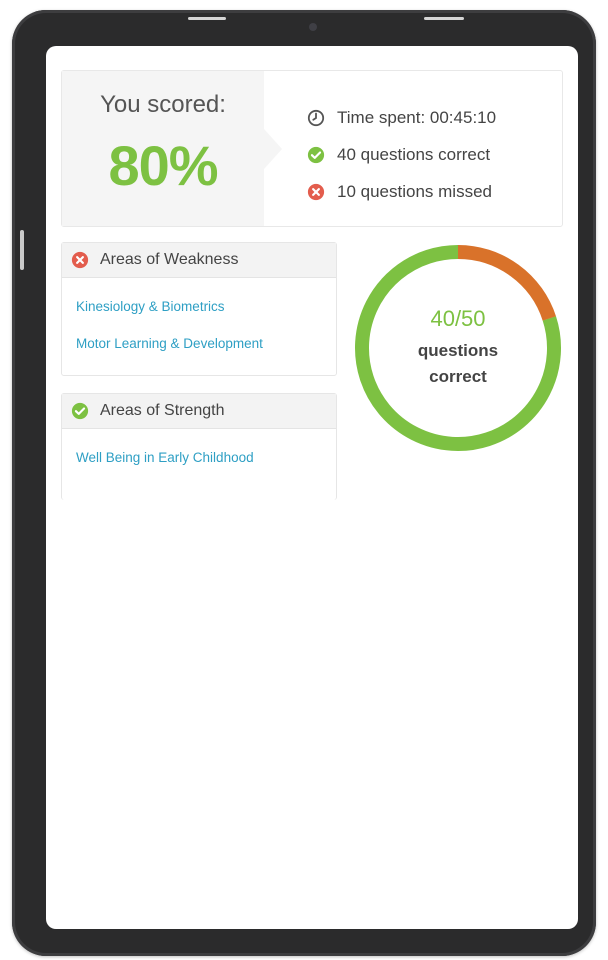 This screenshot has width=608, height=960. I want to click on stat-missed: 10 questions missed, so click(401, 191).